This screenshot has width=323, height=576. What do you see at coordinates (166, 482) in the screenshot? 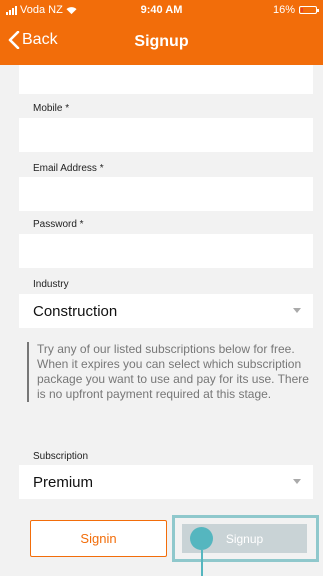
I see `subscription-select: Premium` at bounding box center [166, 482].